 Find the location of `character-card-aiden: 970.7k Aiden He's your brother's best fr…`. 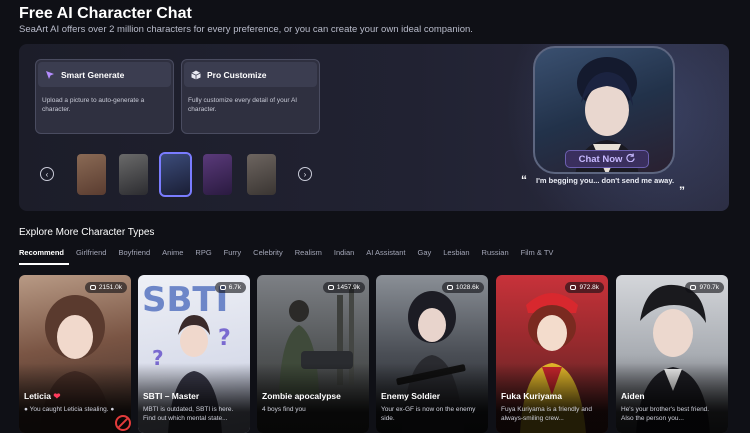

character-card-aiden: 970.7k Aiden He's your brother's best fr… is located at coordinates (672, 354).